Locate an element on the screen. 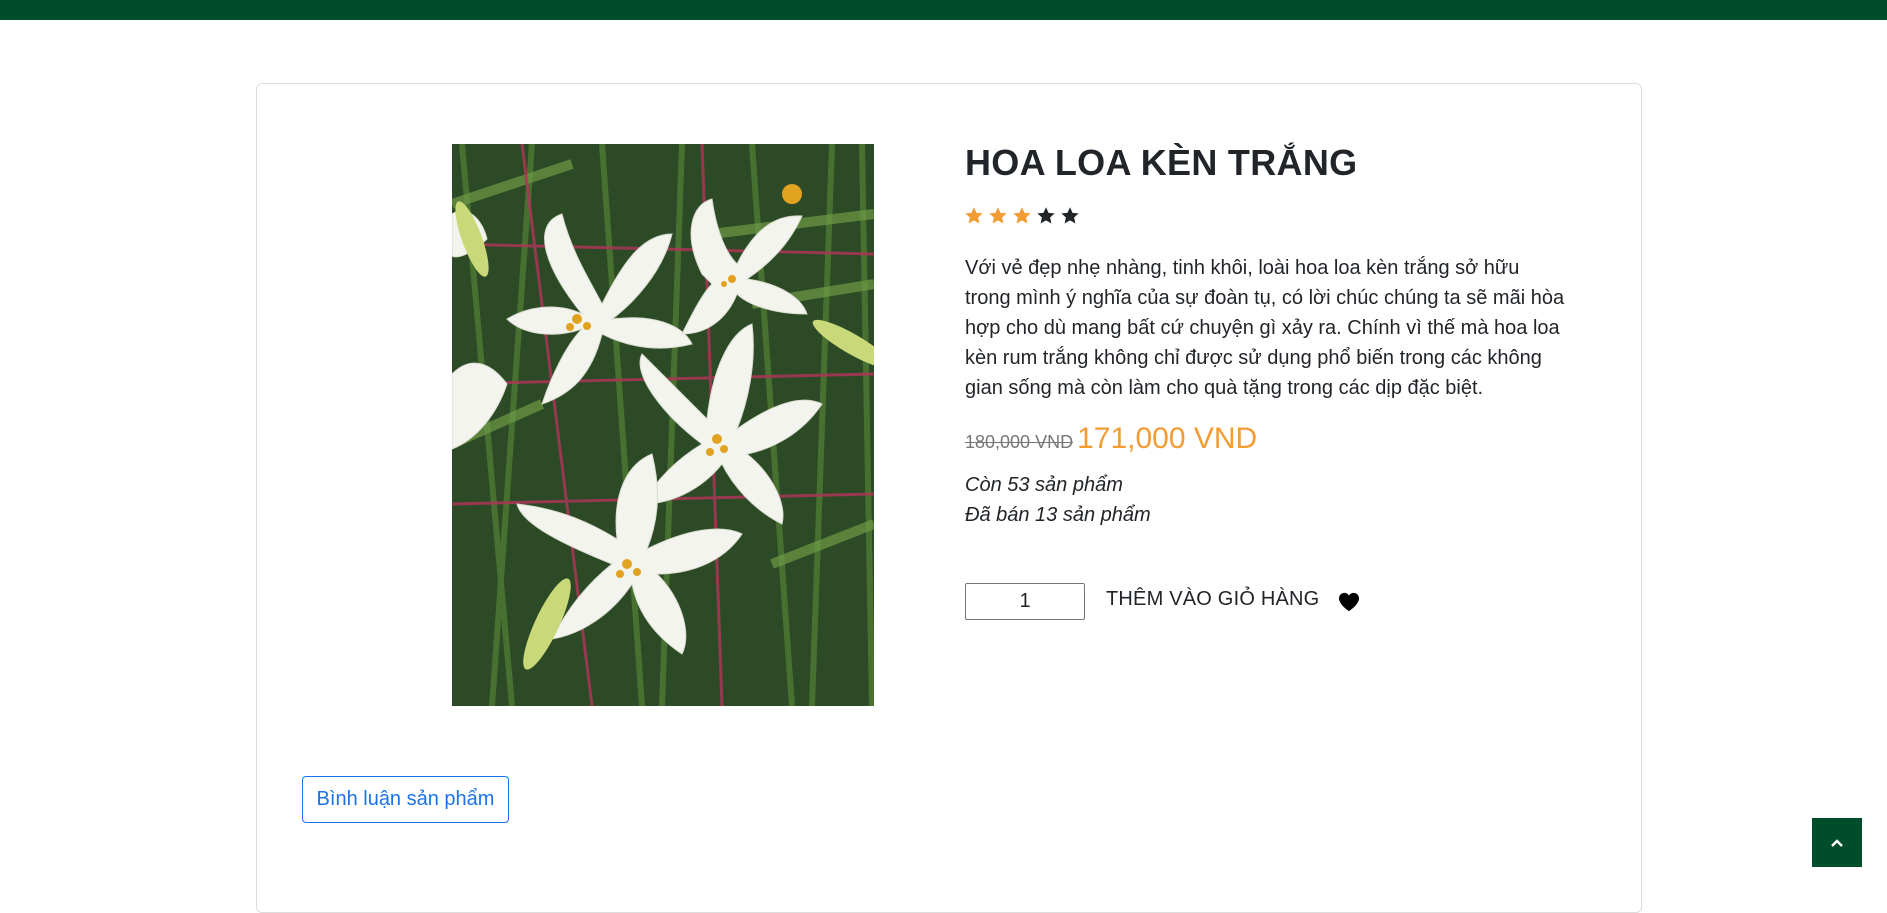 This screenshot has width=1887, height=913. price-row: 180,000 VND 171,000 VND is located at coordinates (1111, 439).